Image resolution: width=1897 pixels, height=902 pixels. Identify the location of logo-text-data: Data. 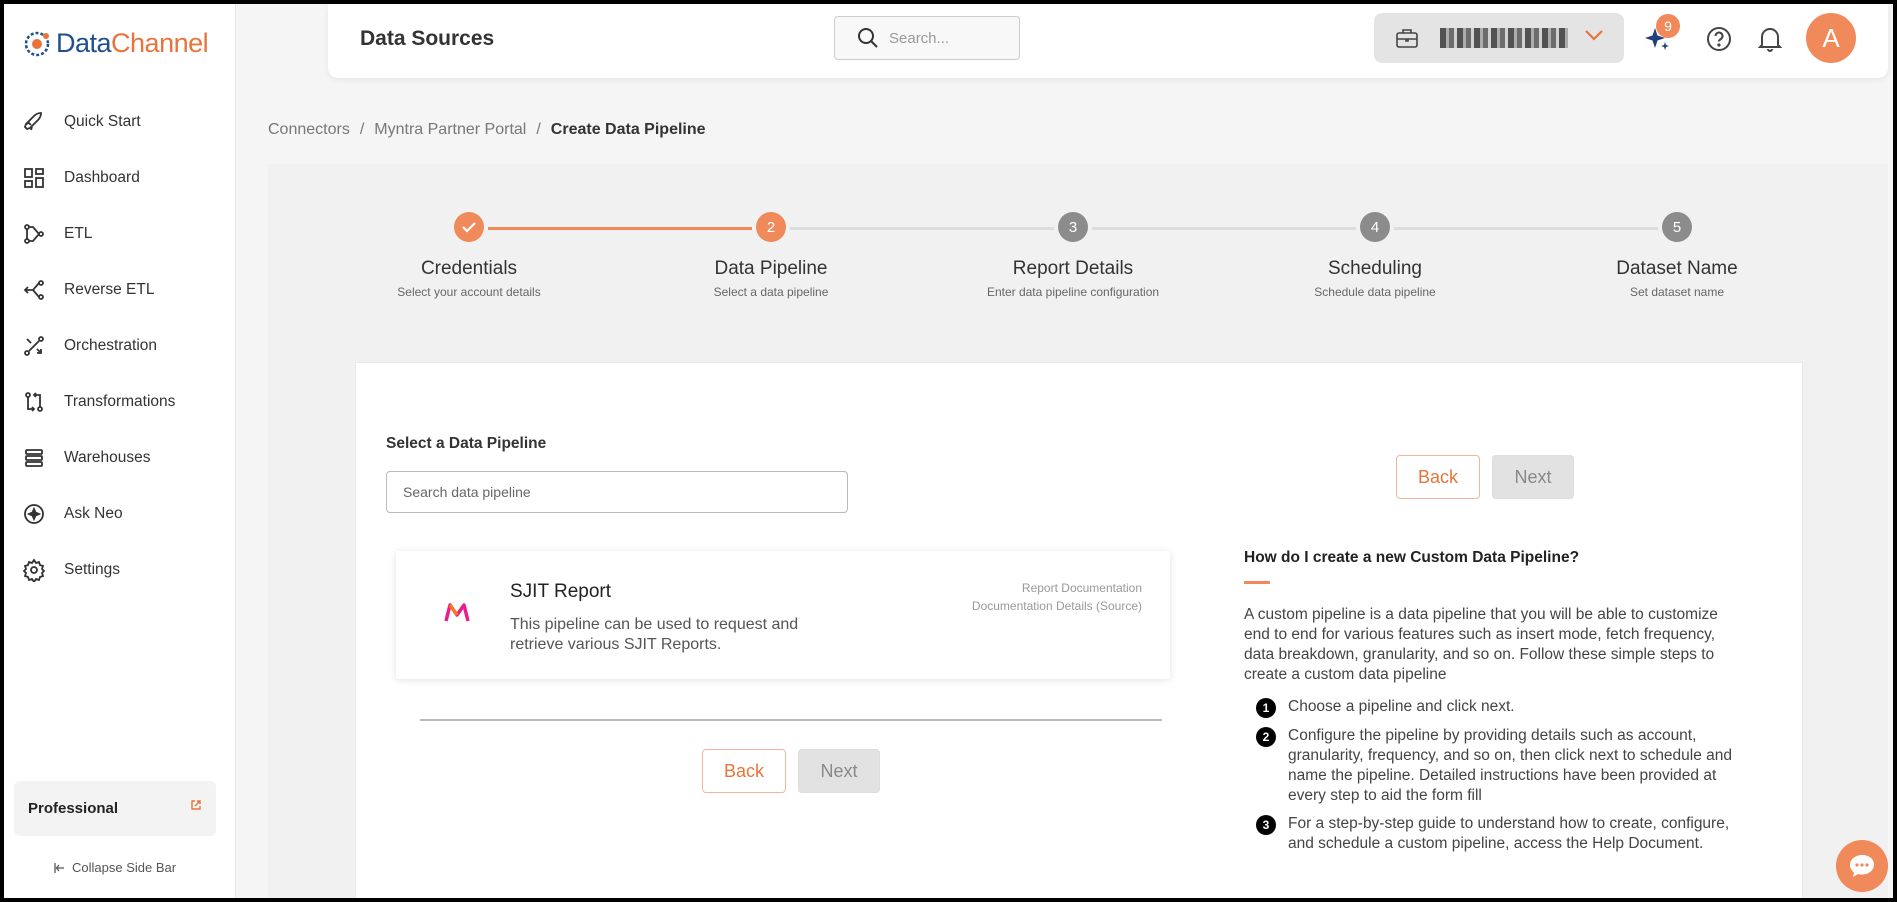
(84, 43).